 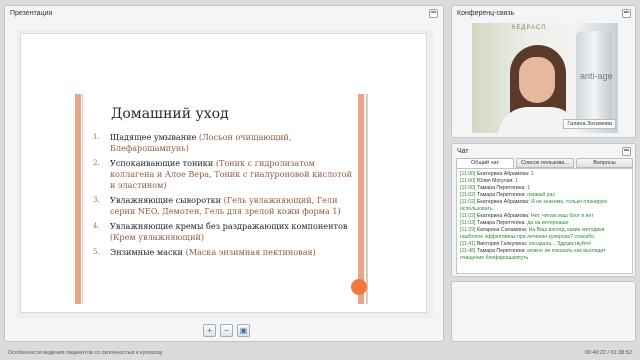 I want to click on slide-heading: Домашний уход, so click(x=170, y=114).